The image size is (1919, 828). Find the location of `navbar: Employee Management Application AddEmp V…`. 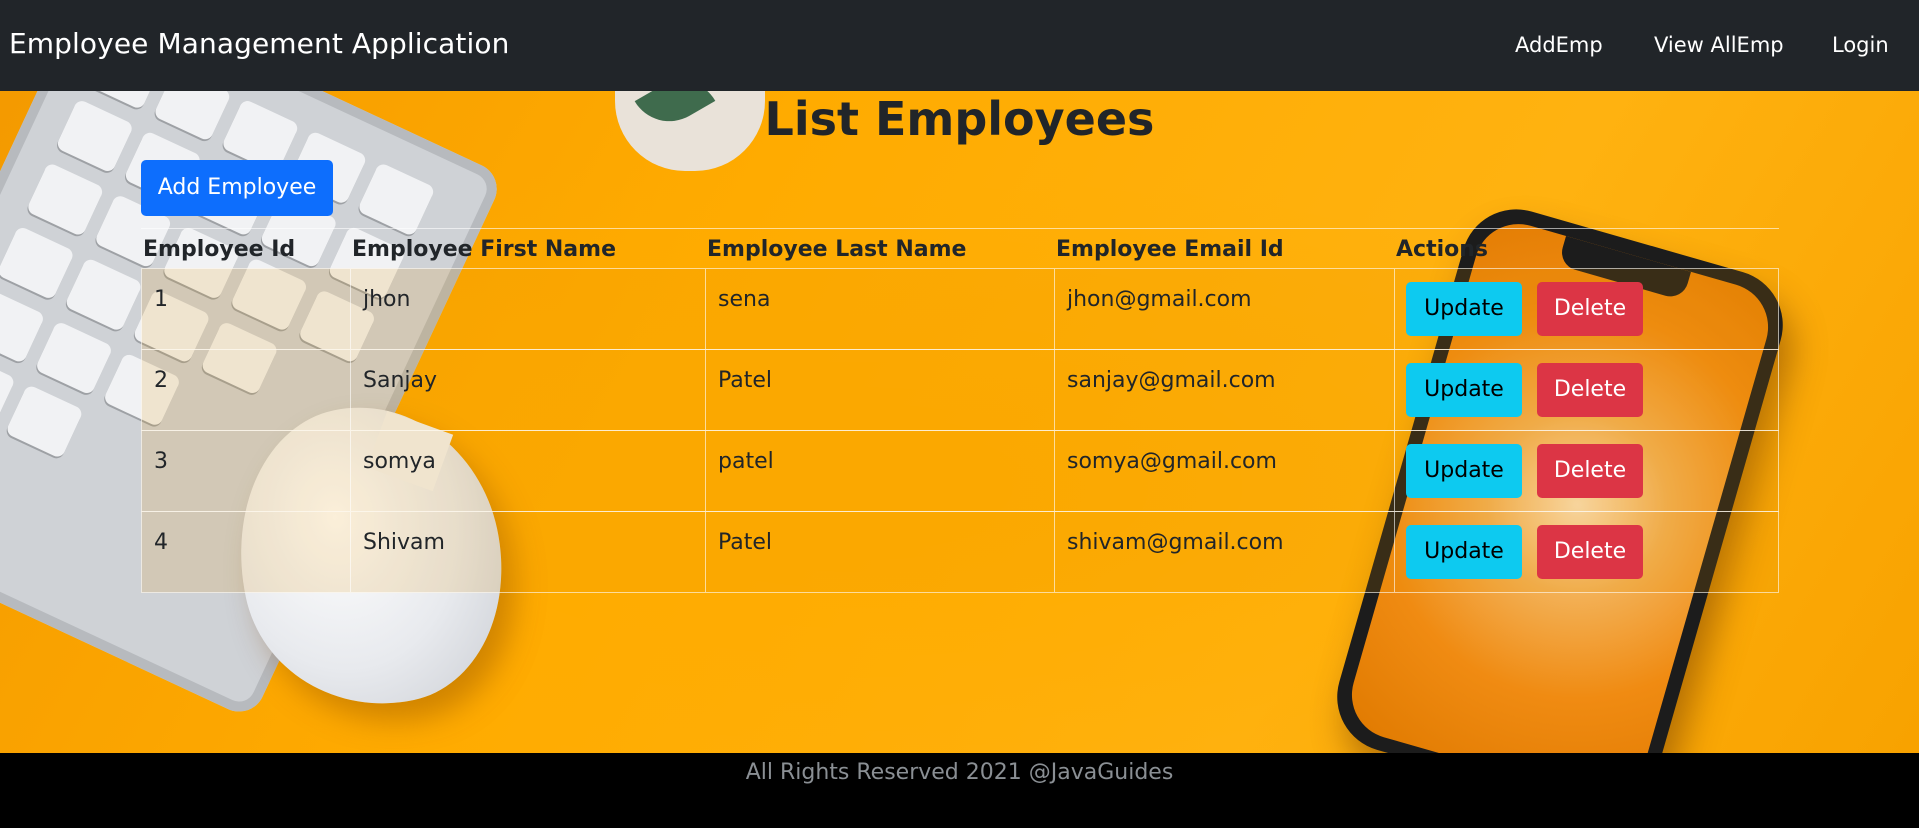

navbar: Employee Management Application AddEmp V… is located at coordinates (959, 45).